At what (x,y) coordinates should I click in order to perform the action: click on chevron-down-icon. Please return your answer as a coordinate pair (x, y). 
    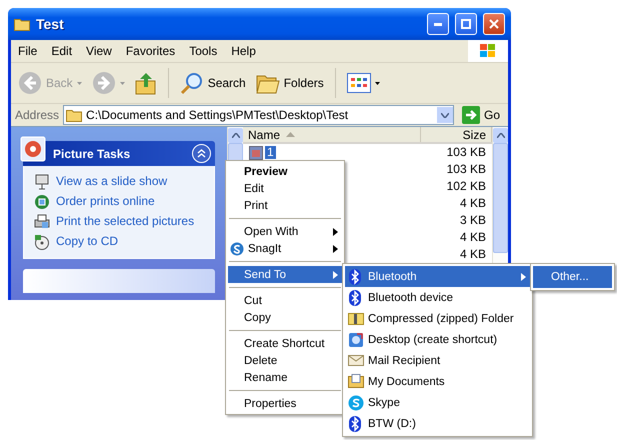
    Looking at the image, I should click on (444, 115).